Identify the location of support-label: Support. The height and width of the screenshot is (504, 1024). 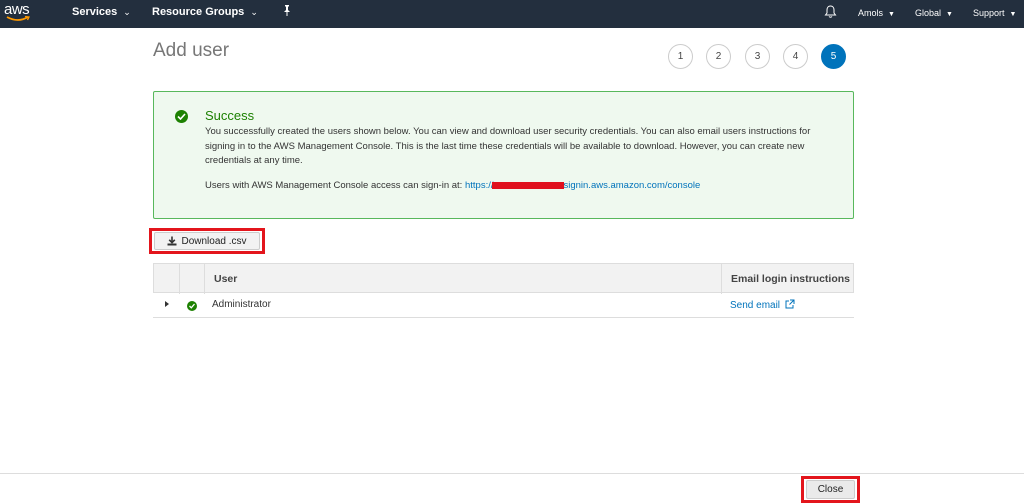
(989, 13).